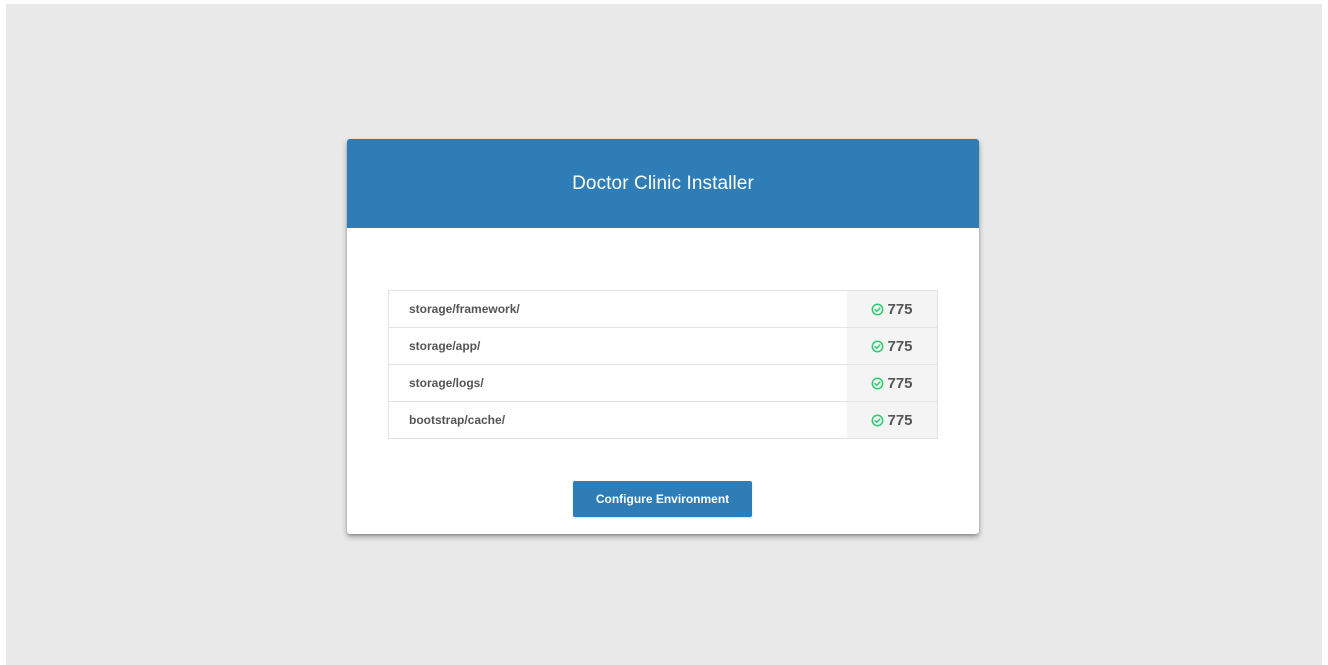  Describe the element at coordinates (663, 420) in the screenshot. I see `table-row: bootstrap/cache/ 775` at that location.